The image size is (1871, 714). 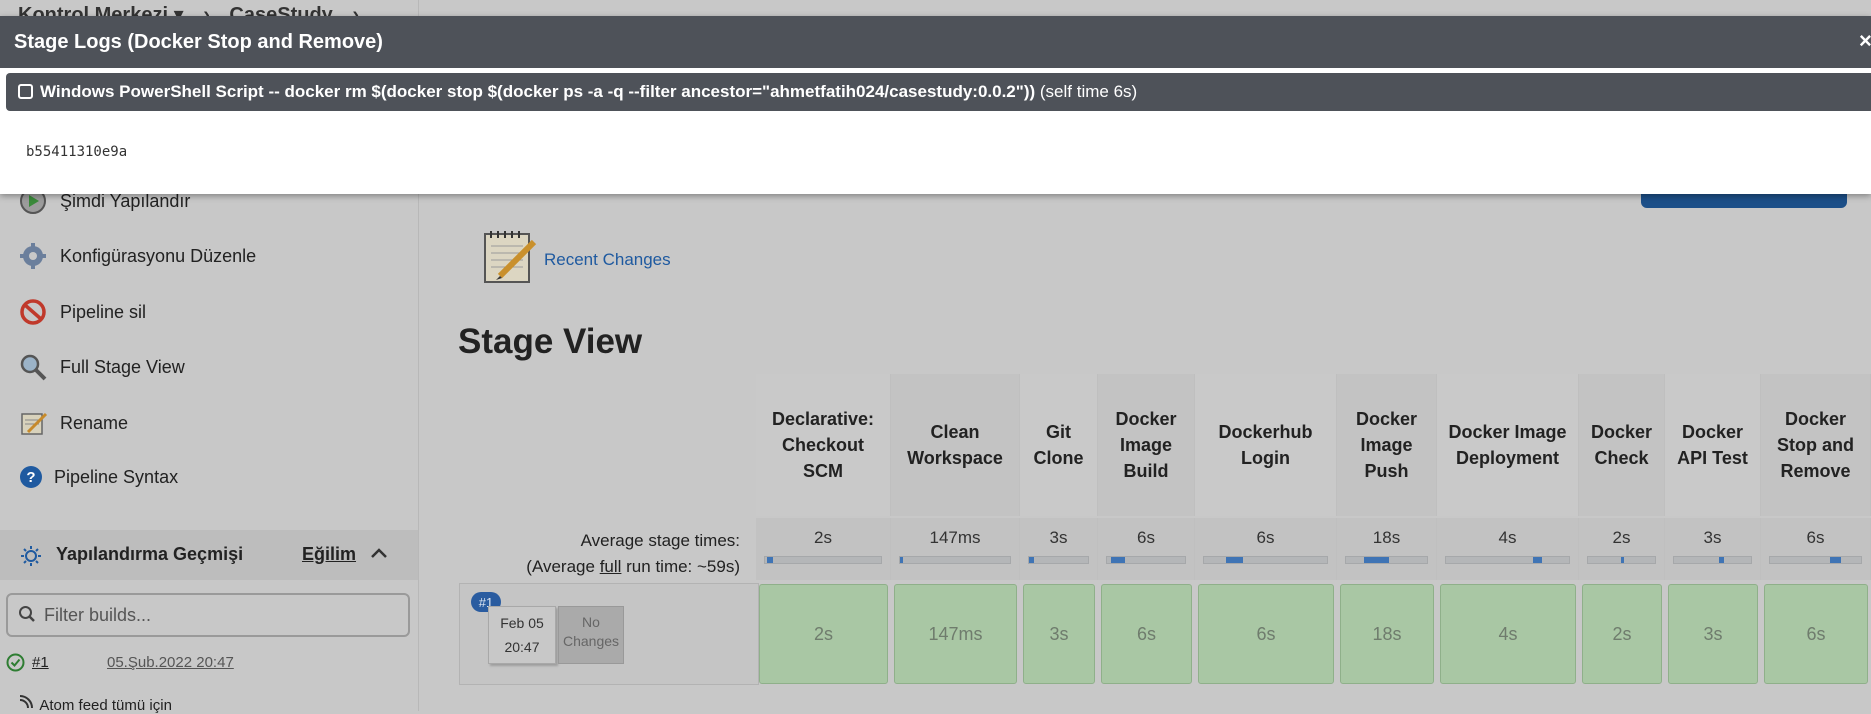 I want to click on stage-average-time: 3s, so click(x=1712, y=537).